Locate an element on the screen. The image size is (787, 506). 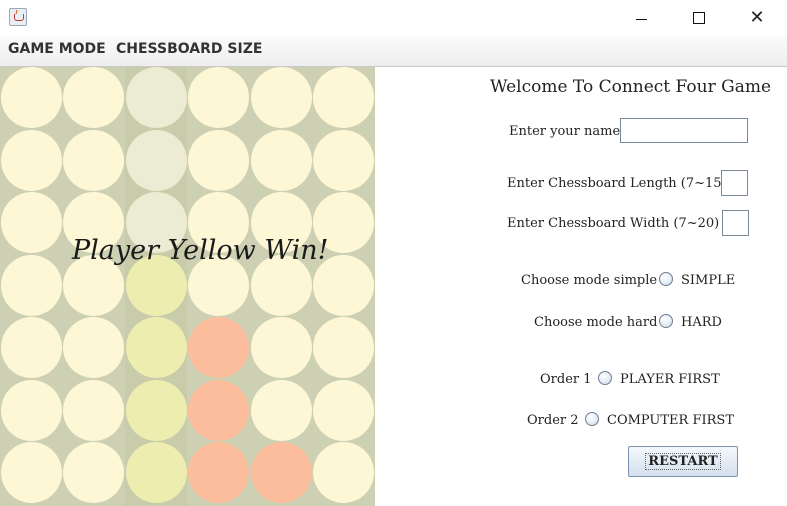
order2-label: Order 2 is located at coordinates (553, 420).